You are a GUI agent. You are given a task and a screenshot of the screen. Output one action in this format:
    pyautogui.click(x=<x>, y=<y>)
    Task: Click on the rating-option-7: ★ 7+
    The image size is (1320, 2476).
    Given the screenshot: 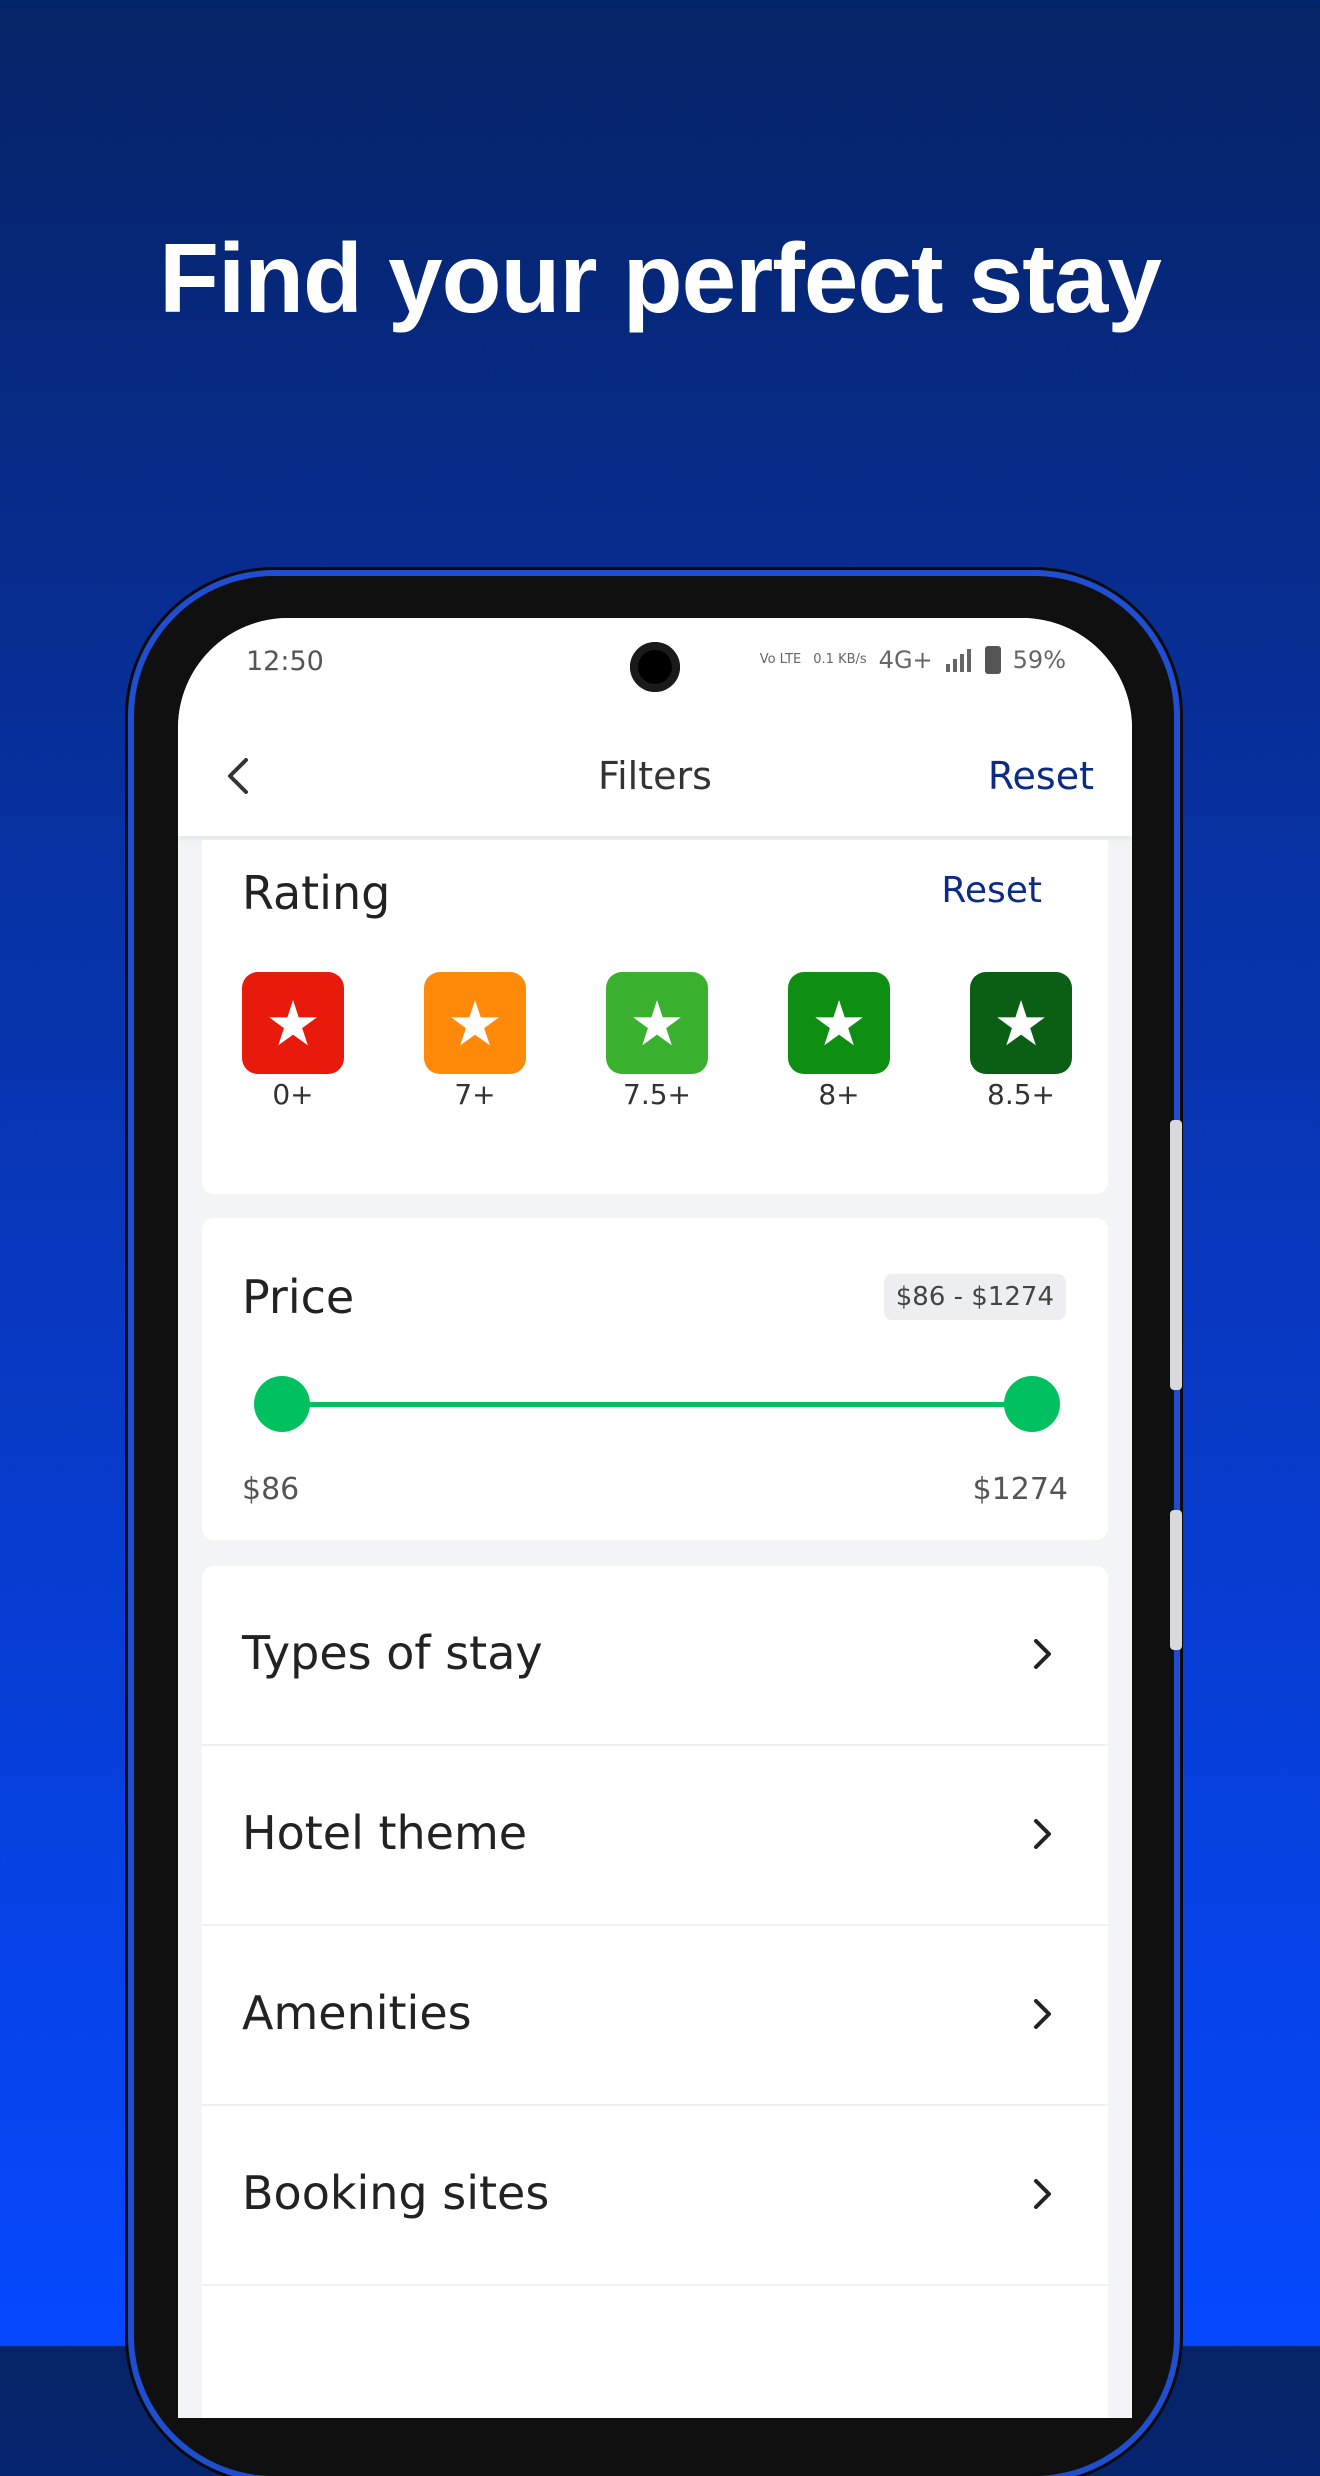 What is the action you would take?
    pyautogui.click(x=475, y=1041)
    